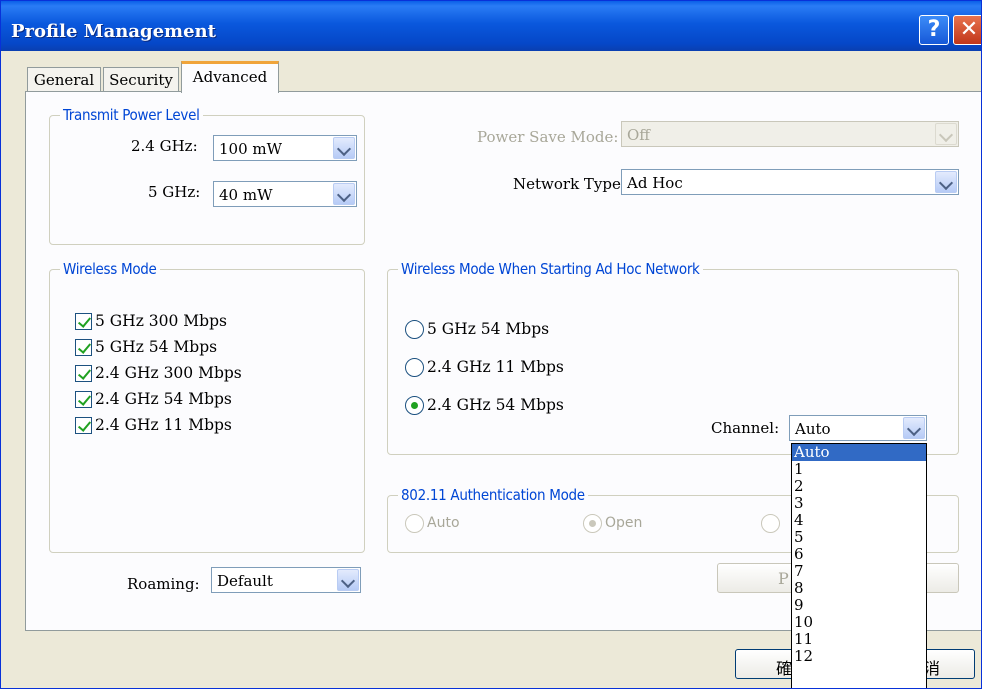 Image resolution: width=982 pixels, height=689 pixels. I want to click on ok-button-label: 確, so click(784, 668).